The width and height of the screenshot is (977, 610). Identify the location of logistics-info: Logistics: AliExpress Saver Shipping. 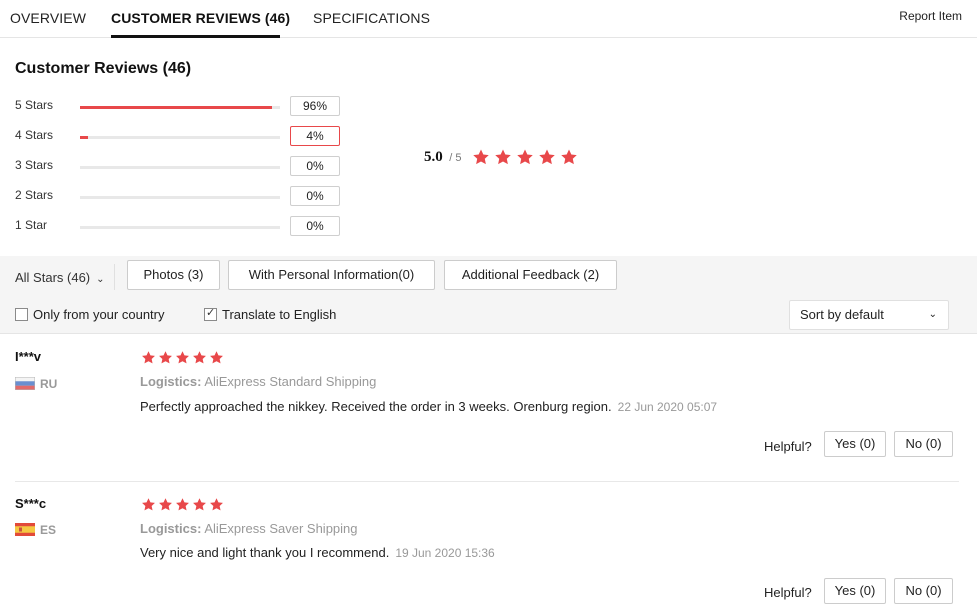
(249, 528).